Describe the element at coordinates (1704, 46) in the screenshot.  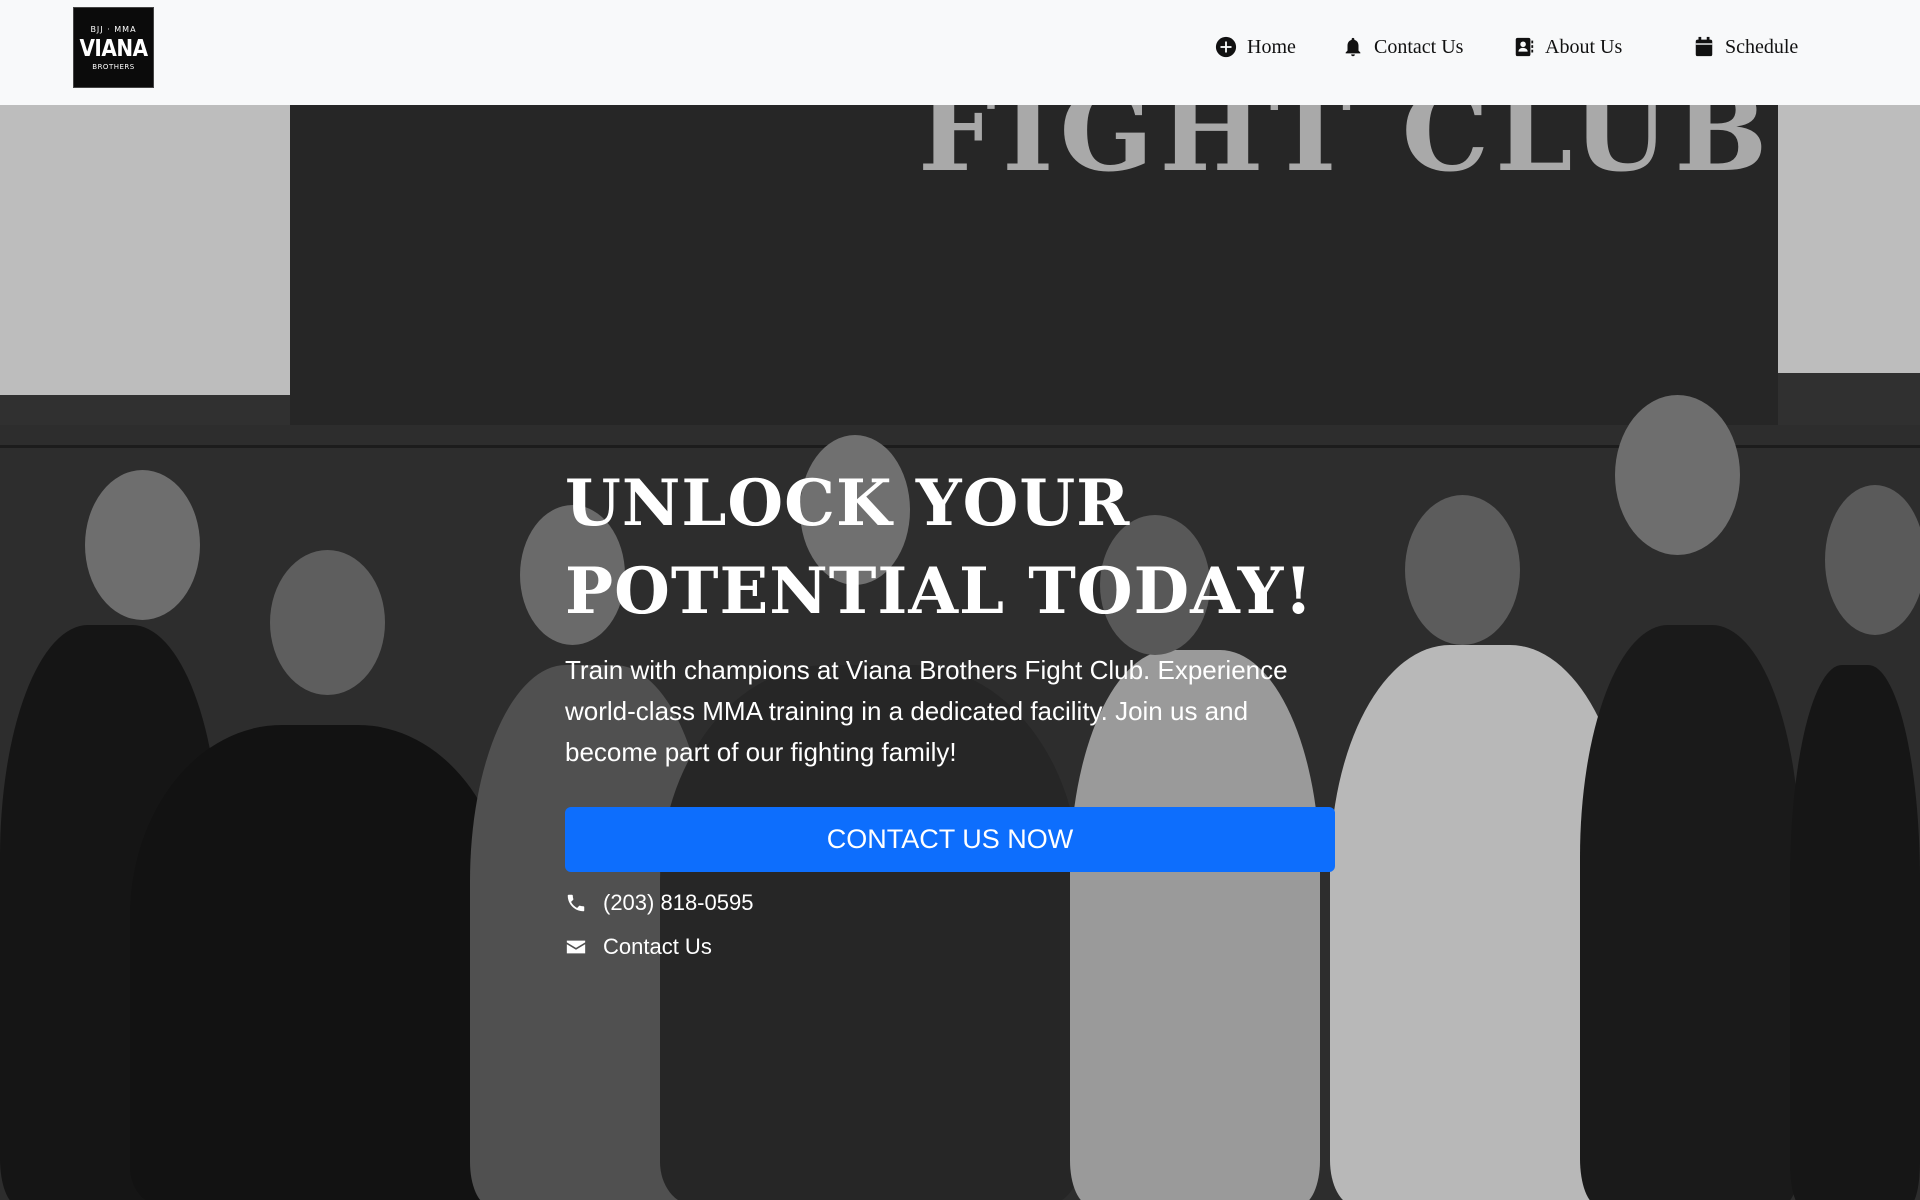
I see `calendar-icon` at that location.